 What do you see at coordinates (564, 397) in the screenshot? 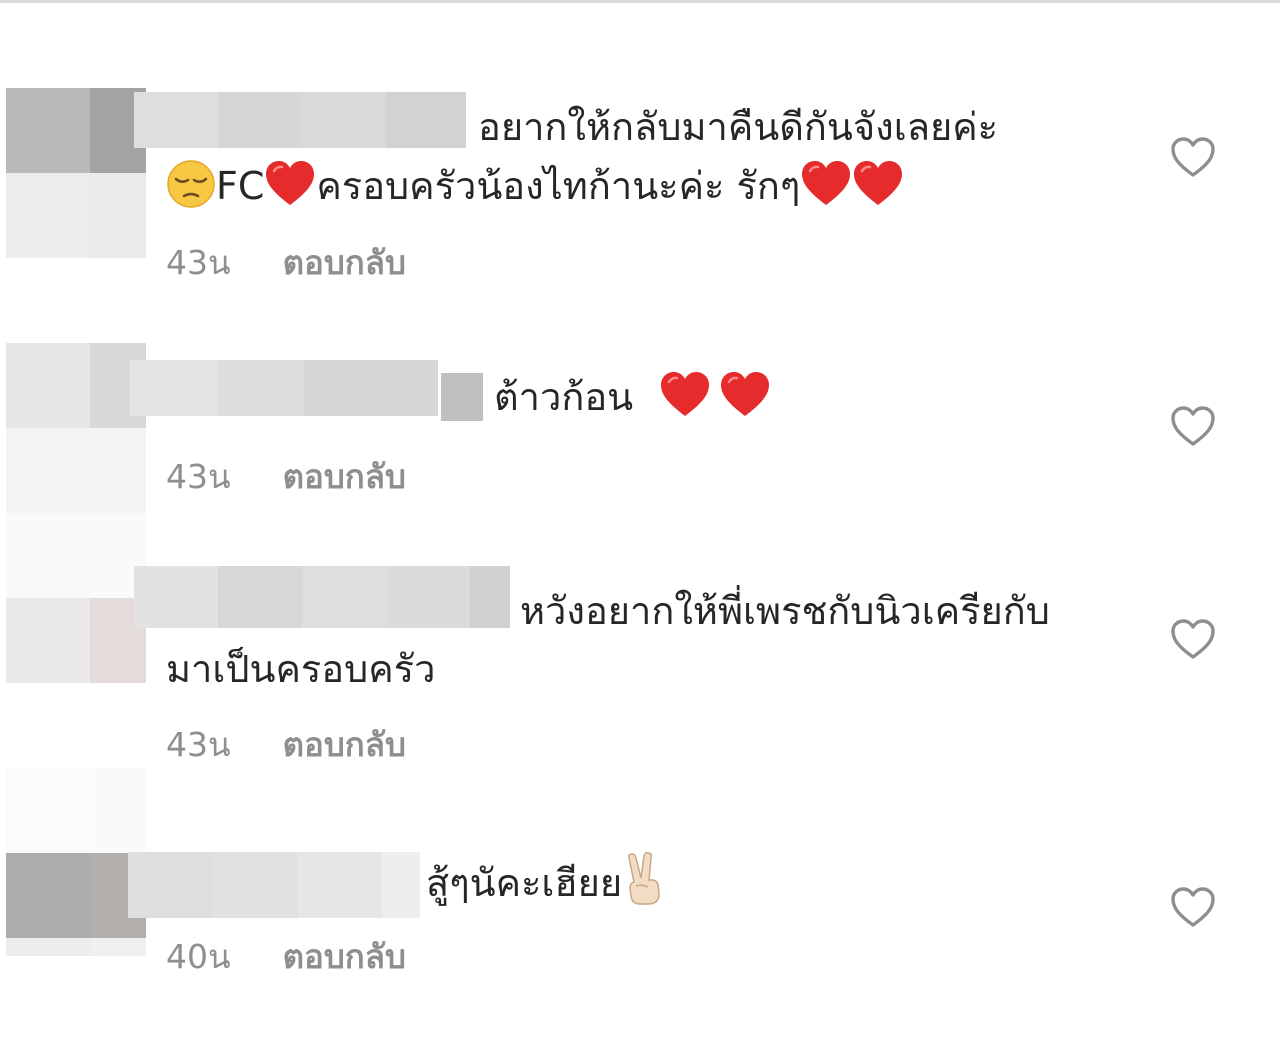
I see `comment-line: ต้าวก้อน` at bounding box center [564, 397].